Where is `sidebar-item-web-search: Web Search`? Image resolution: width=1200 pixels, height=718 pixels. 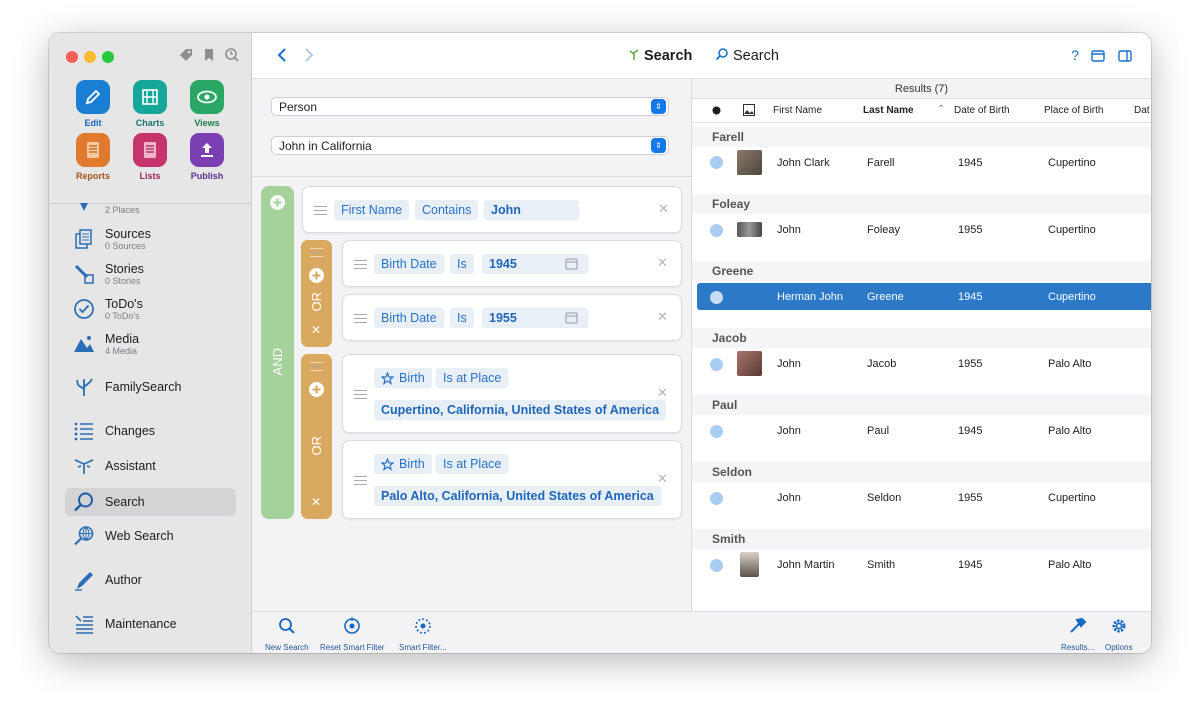
sidebar-item-web-search: Web Search is located at coordinates (150, 536).